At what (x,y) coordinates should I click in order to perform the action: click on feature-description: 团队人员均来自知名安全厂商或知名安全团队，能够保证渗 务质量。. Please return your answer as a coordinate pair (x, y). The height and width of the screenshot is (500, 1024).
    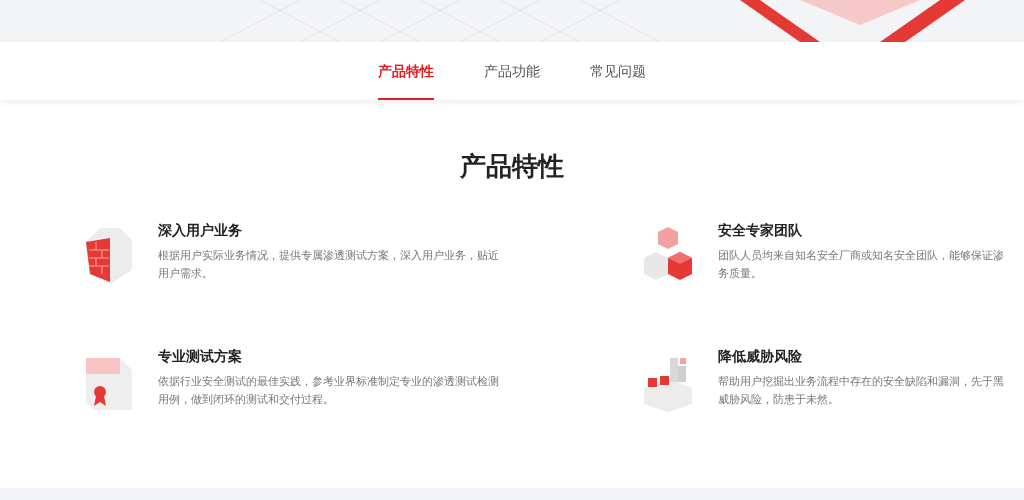
    Looking at the image, I should click on (861, 264).